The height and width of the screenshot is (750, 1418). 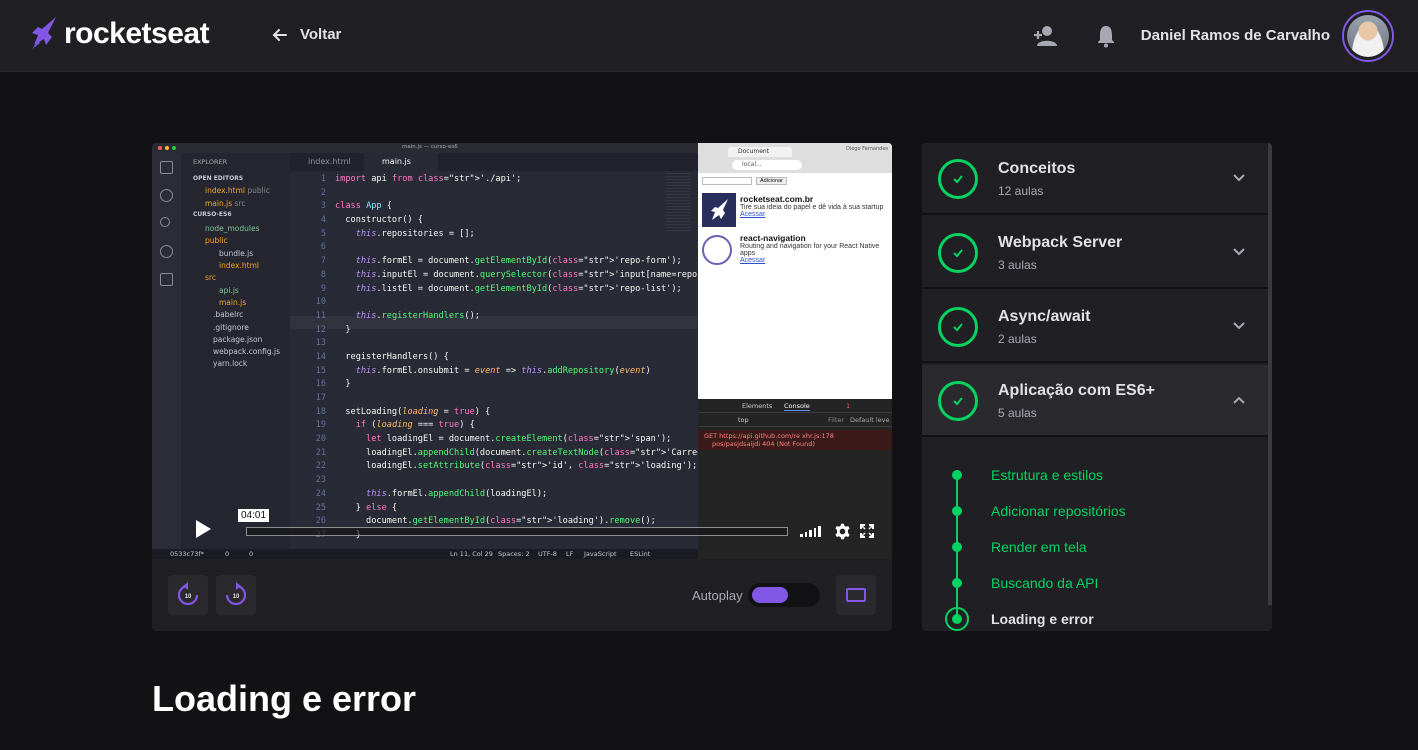 What do you see at coordinates (227, 554) in the screenshot?
I see `errors-count: 0` at bounding box center [227, 554].